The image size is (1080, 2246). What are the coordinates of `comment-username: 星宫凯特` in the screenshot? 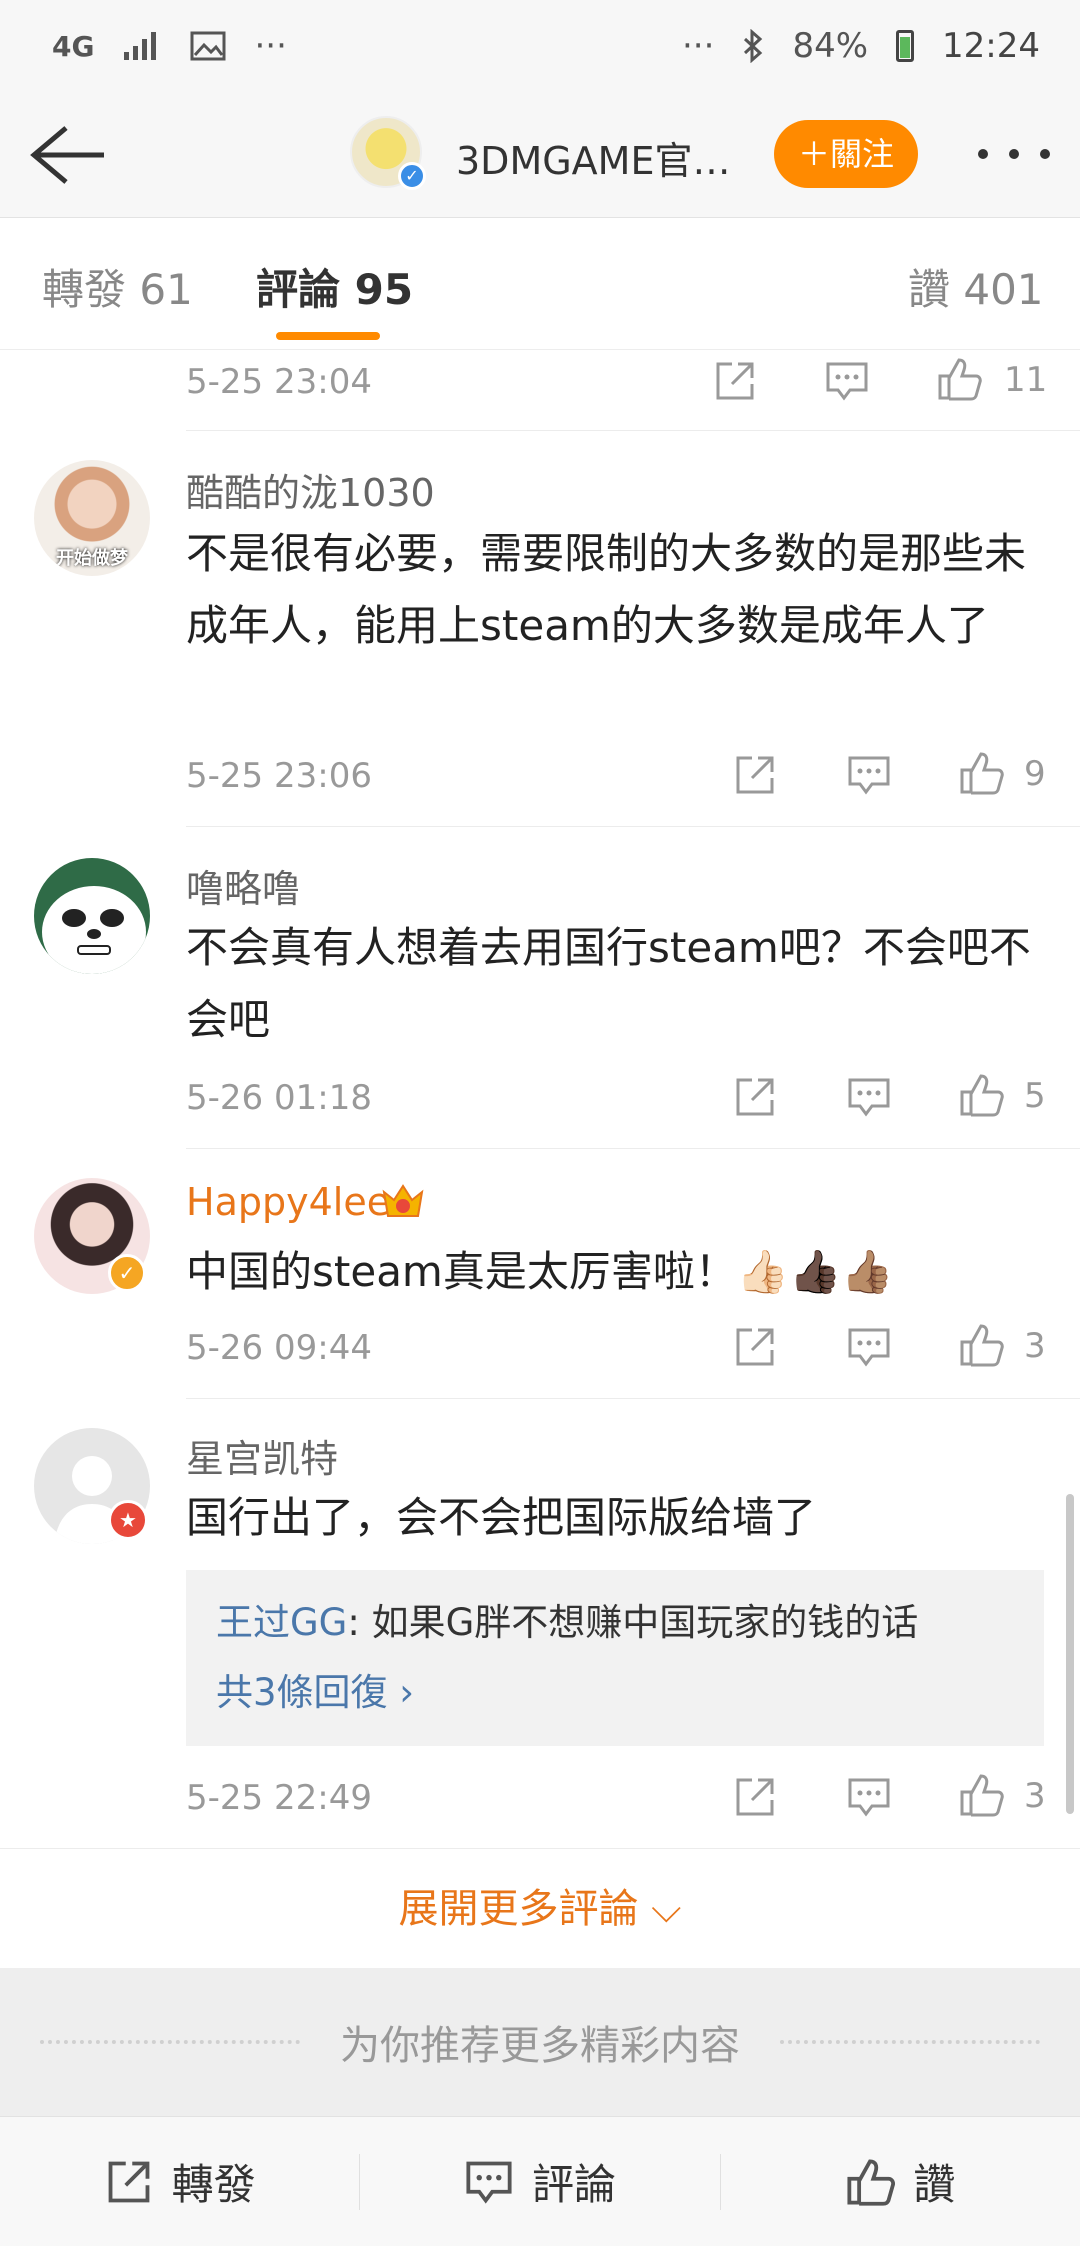 It's located at (262, 1455).